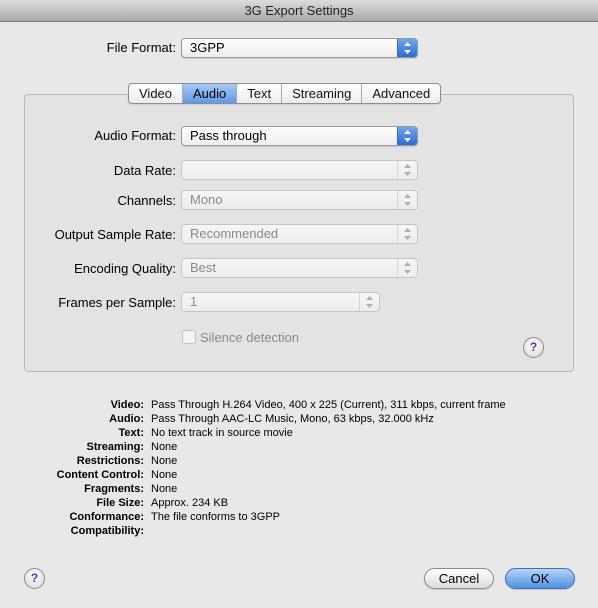  What do you see at coordinates (141, 47) in the screenshot?
I see `file-format-label: File Format:` at bounding box center [141, 47].